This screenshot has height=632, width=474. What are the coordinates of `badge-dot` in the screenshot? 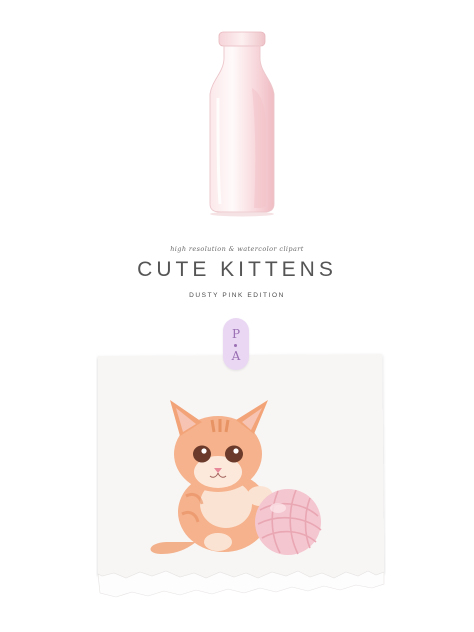 It's located at (235, 345).